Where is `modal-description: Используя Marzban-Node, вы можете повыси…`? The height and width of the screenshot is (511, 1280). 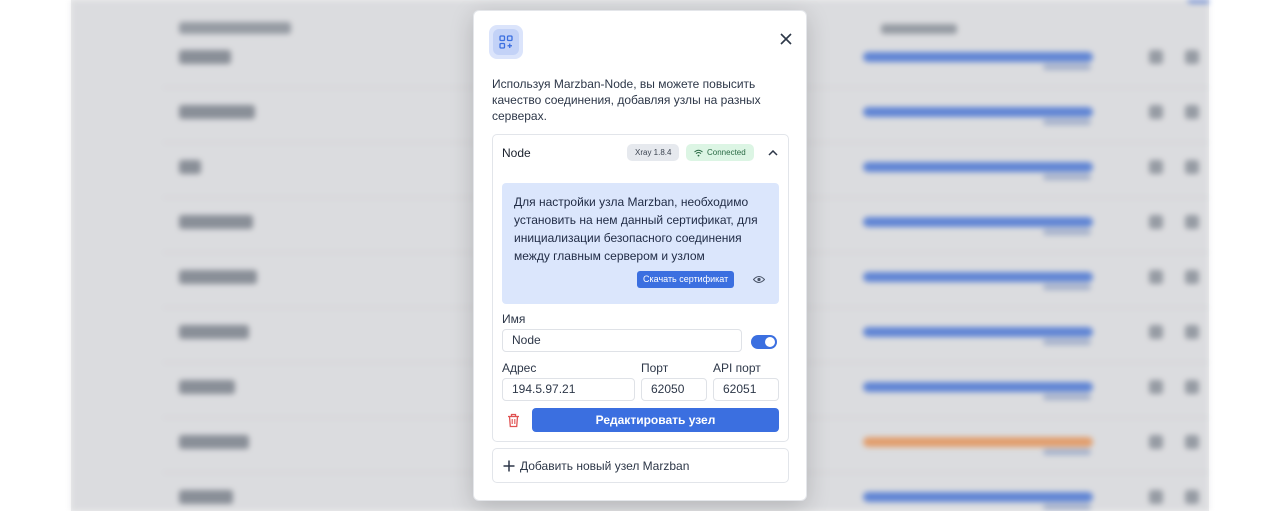 modal-description: Используя Marzban-Node, вы можете повыси… is located at coordinates (626, 100).